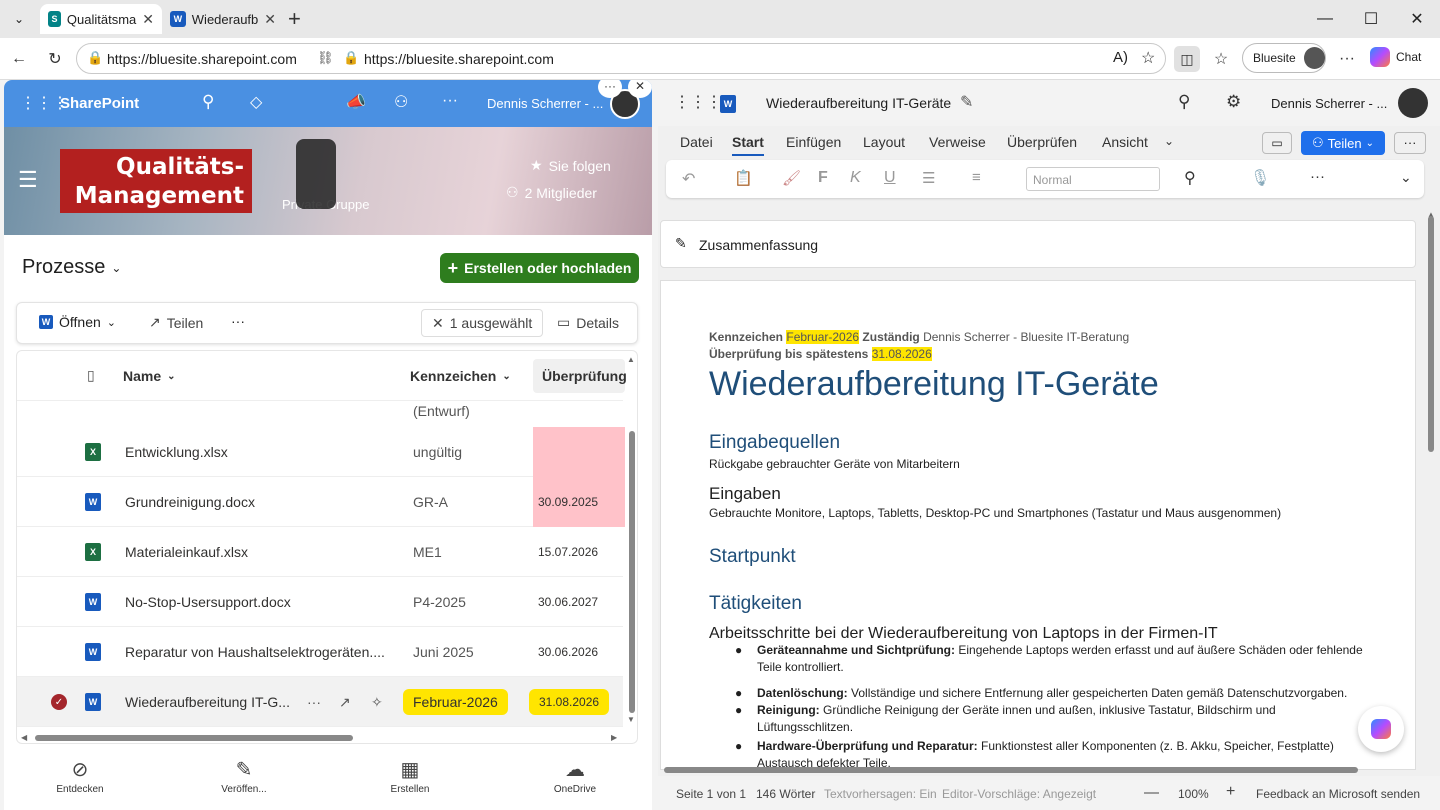 This screenshot has height=810, width=1440. What do you see at coordinates (631, 359) in the screenshot?
I see `scroll-up-icon: ▲` at bounding box center [631, 359].